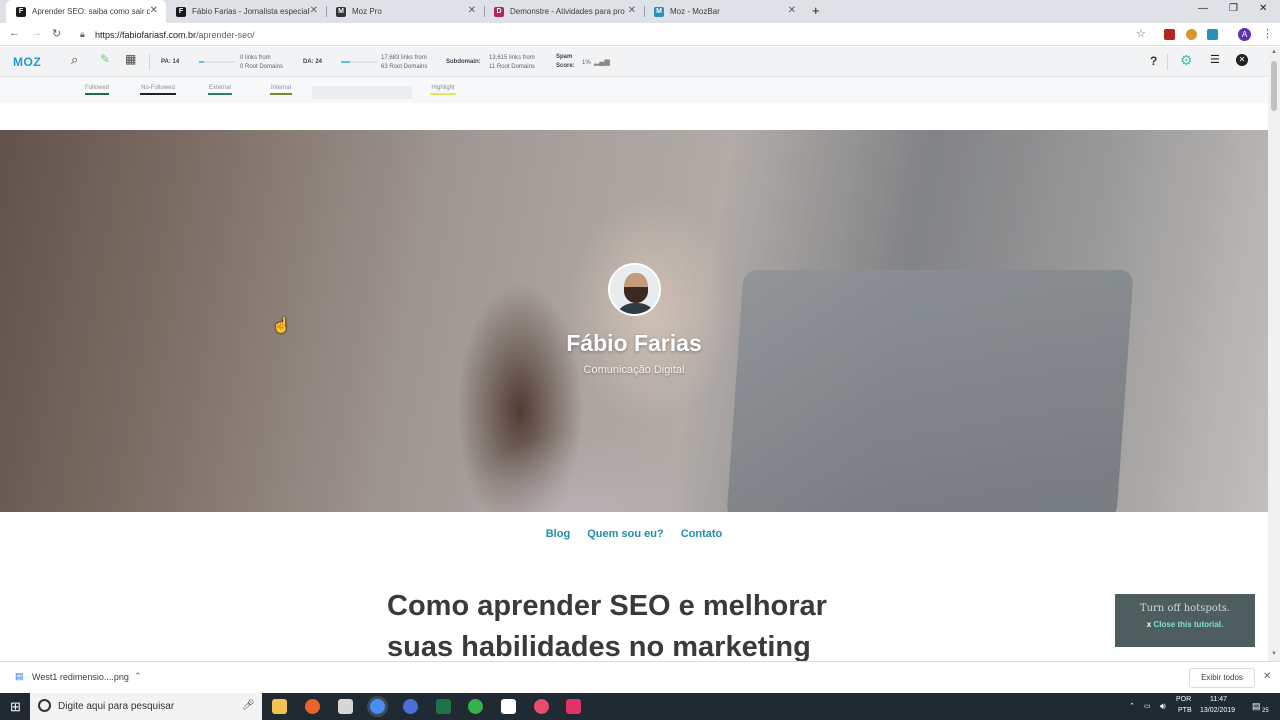 Image resolution: width=1280 pixels, height=720 pixels. I want to click on tab-demonstre: D Demonstre - Atividades para pro ✕, so click(564, 11).